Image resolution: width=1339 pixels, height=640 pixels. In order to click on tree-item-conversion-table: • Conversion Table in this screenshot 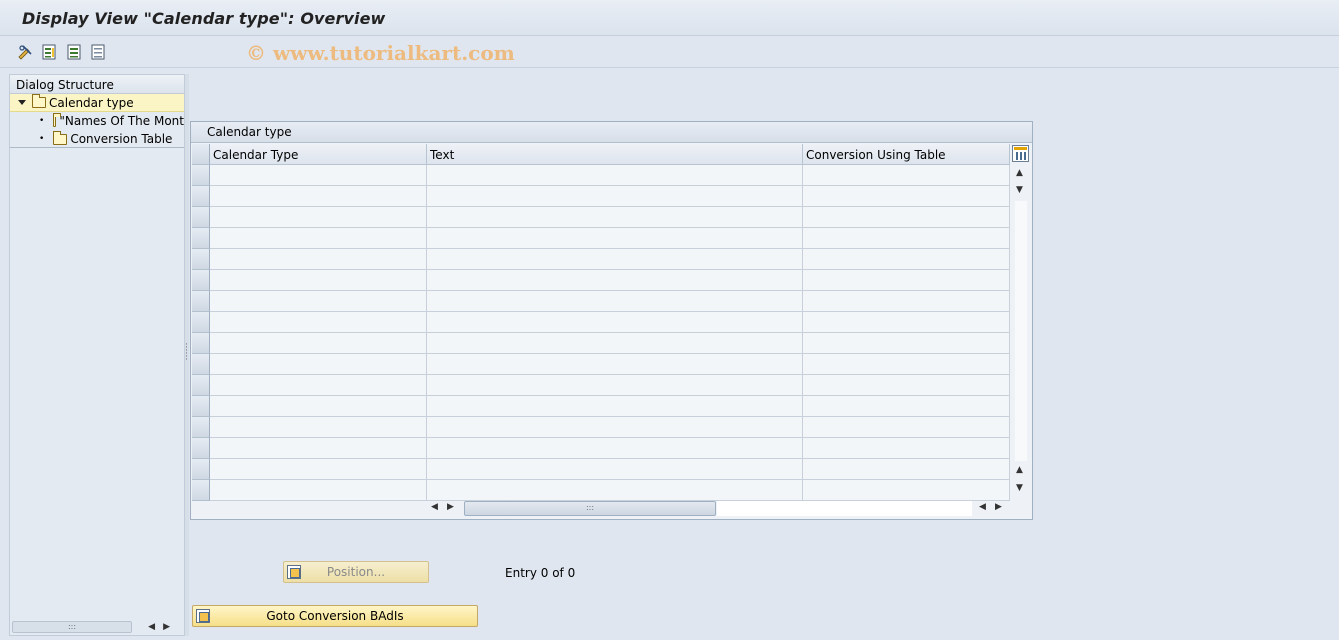, I will do `click(97, 139)`.